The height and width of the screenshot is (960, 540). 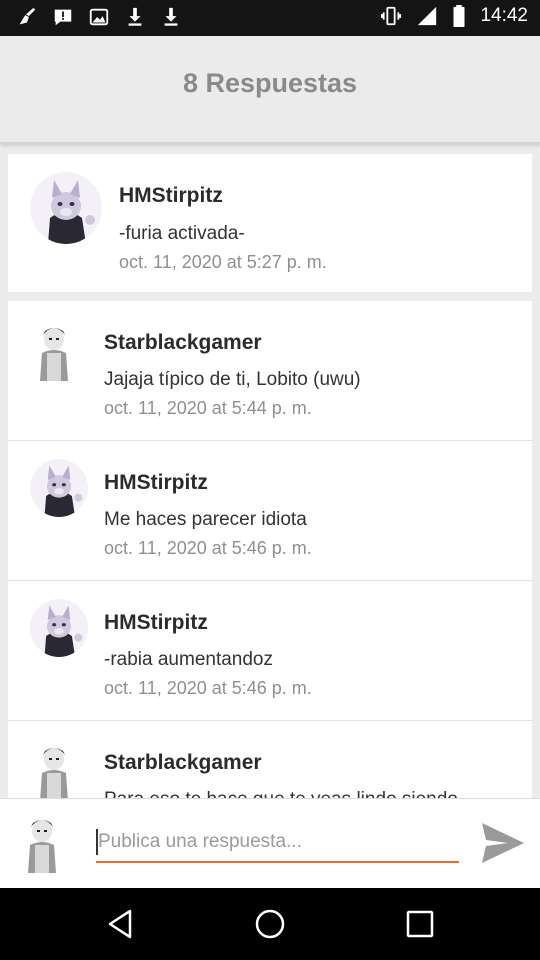 I want to click on home-icon, so click(x=270, y=924).